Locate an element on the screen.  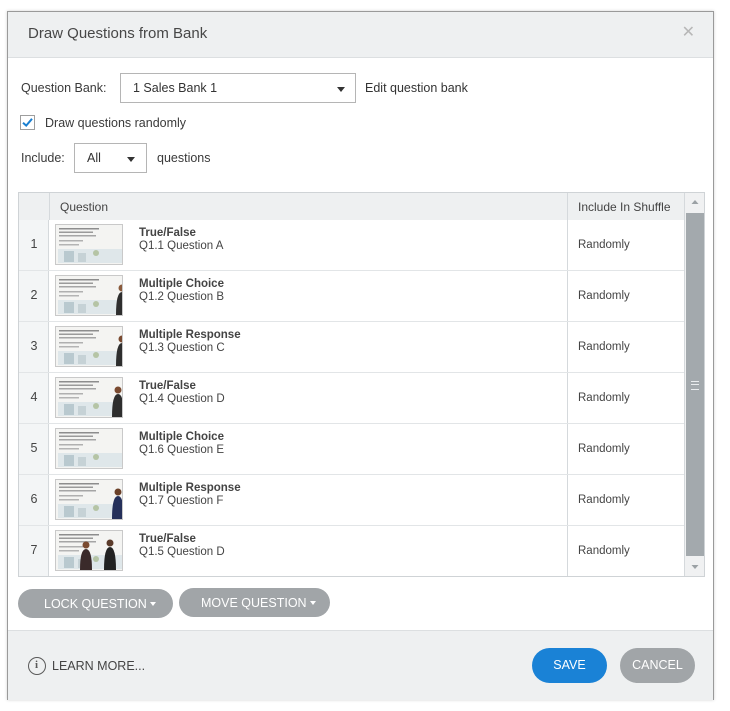
draw-randomly-label: Draw questions randomly is located at coordinates (116, 123).